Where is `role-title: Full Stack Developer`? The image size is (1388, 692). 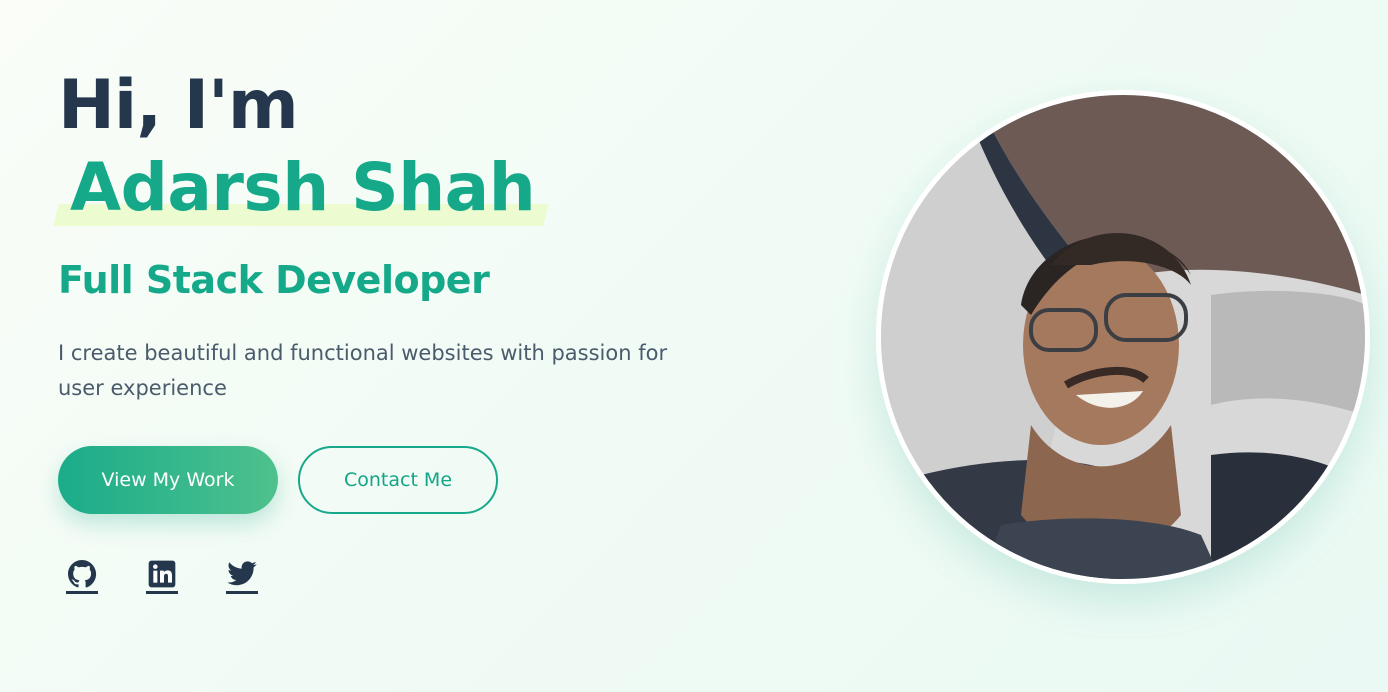 role-title: Full Stack Developer is located at coordinates (274, 280).